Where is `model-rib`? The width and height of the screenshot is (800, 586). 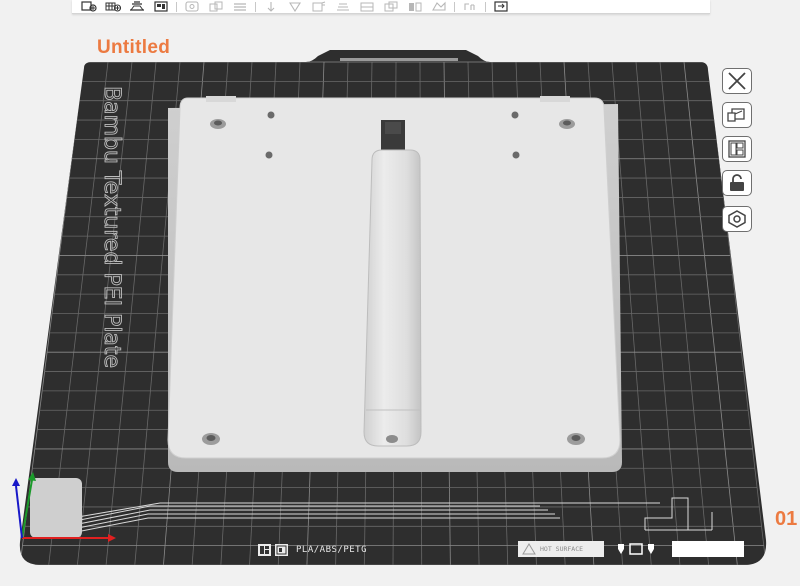 model-rib is located at coordinates (392, 283).